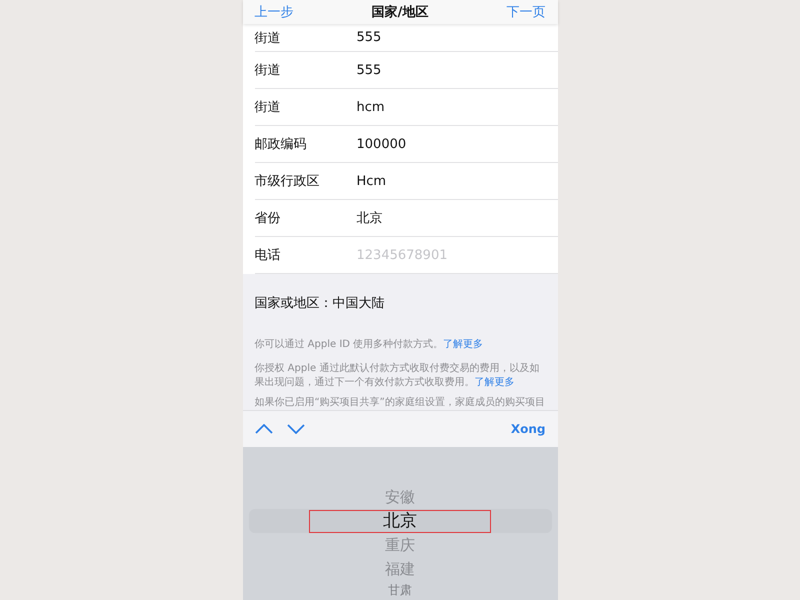 This screenshot has width=800, height=600. Describe the element at coordinates (320, 304) in the screenshot. I see `country-text: 国家或地区：中国大陆` at that location.